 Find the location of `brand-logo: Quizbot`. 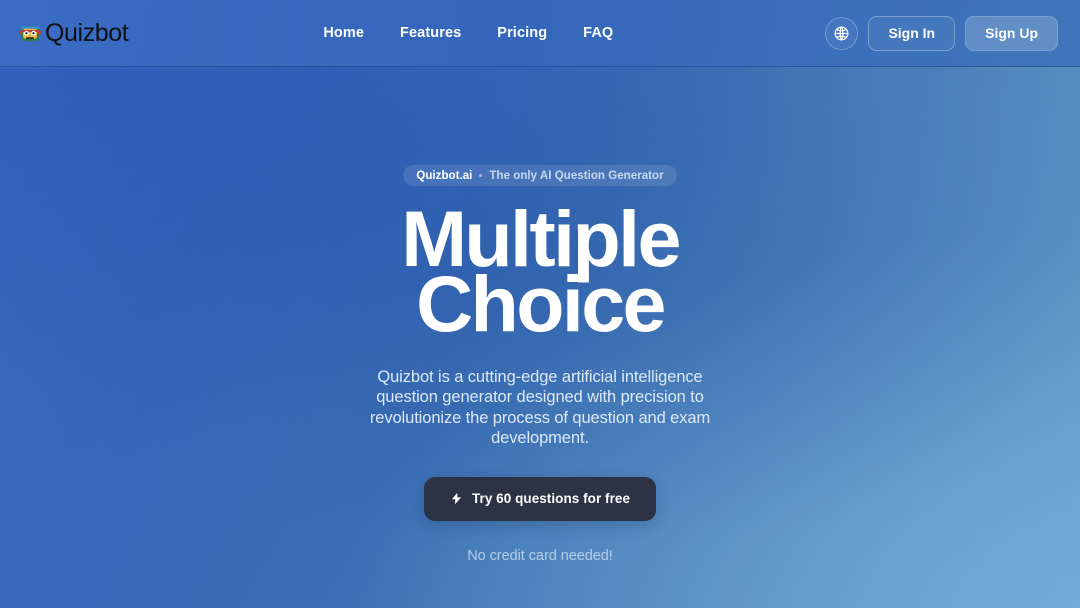

brand-logo: Quizbot is located at coordinates (73, 32).